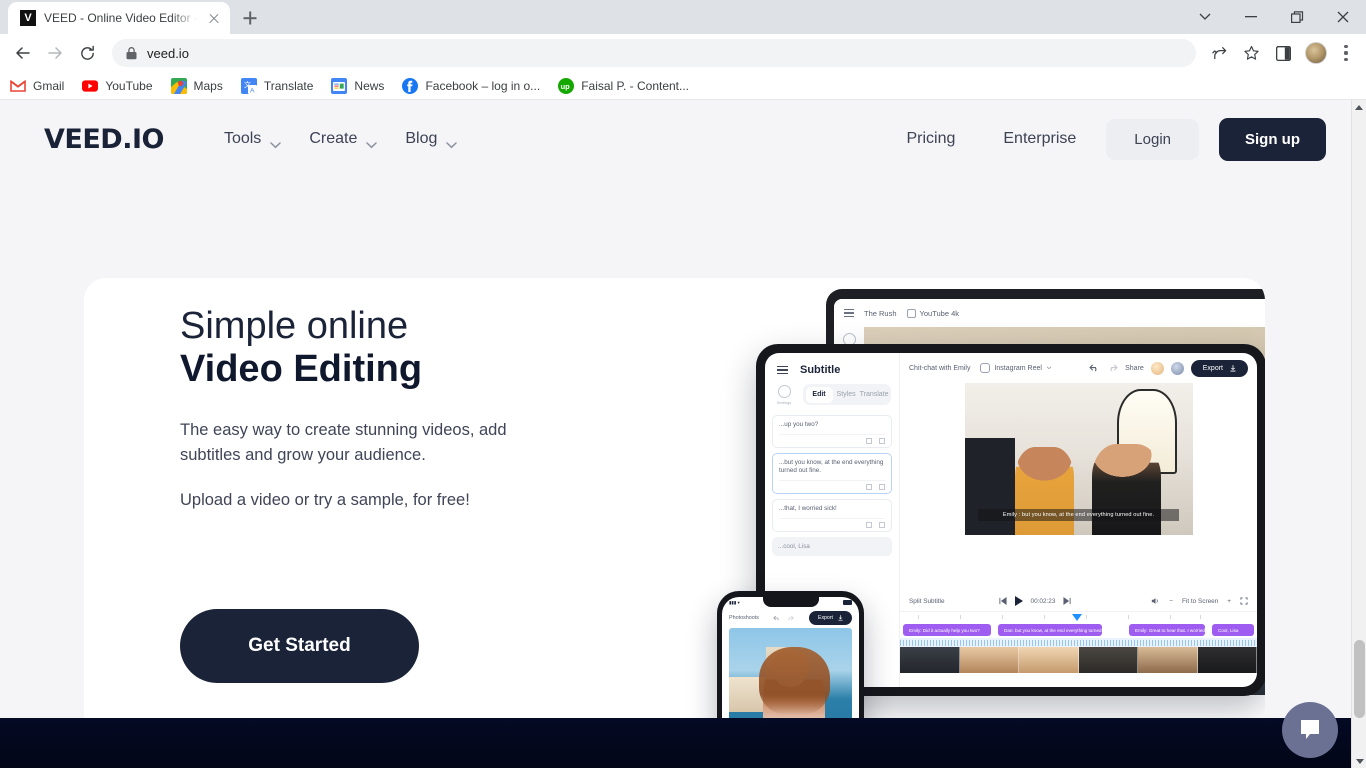 The width and height of the screenshot is (1366, 768). Describe the element at coordinates (178, 85) in the screenshot. I see `maps-icon` at that location.